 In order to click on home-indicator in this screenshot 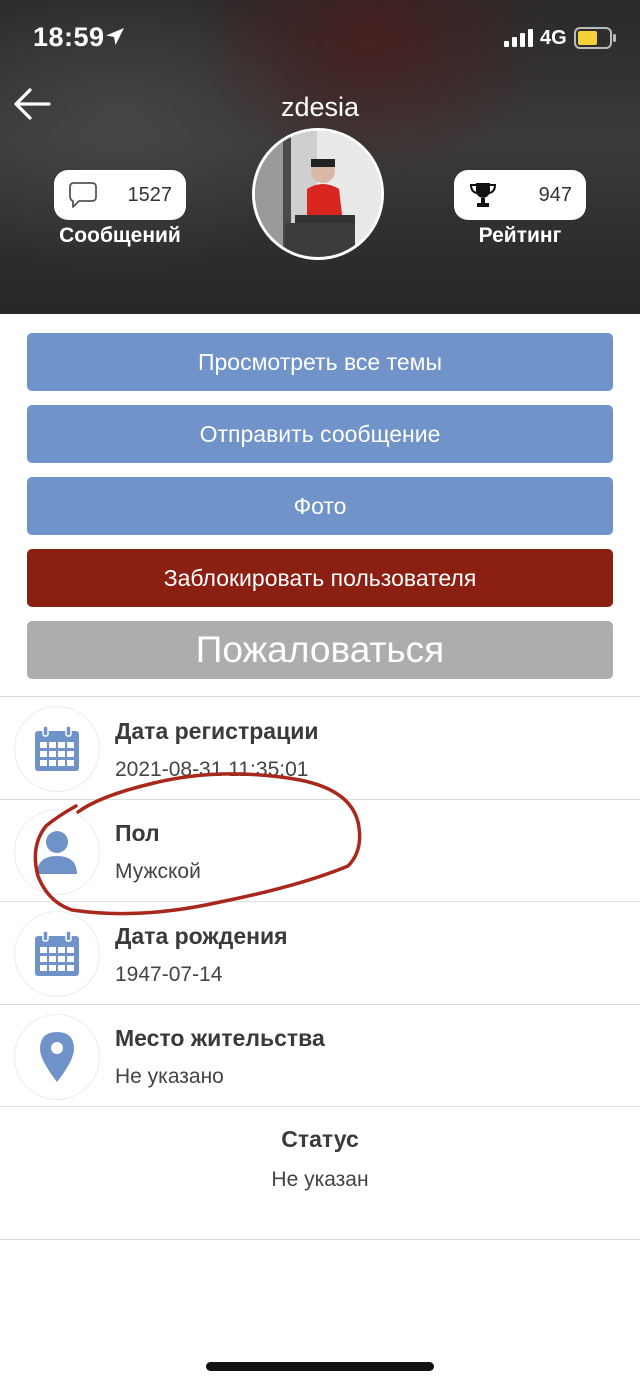, I will do `click(320, 1366)`.